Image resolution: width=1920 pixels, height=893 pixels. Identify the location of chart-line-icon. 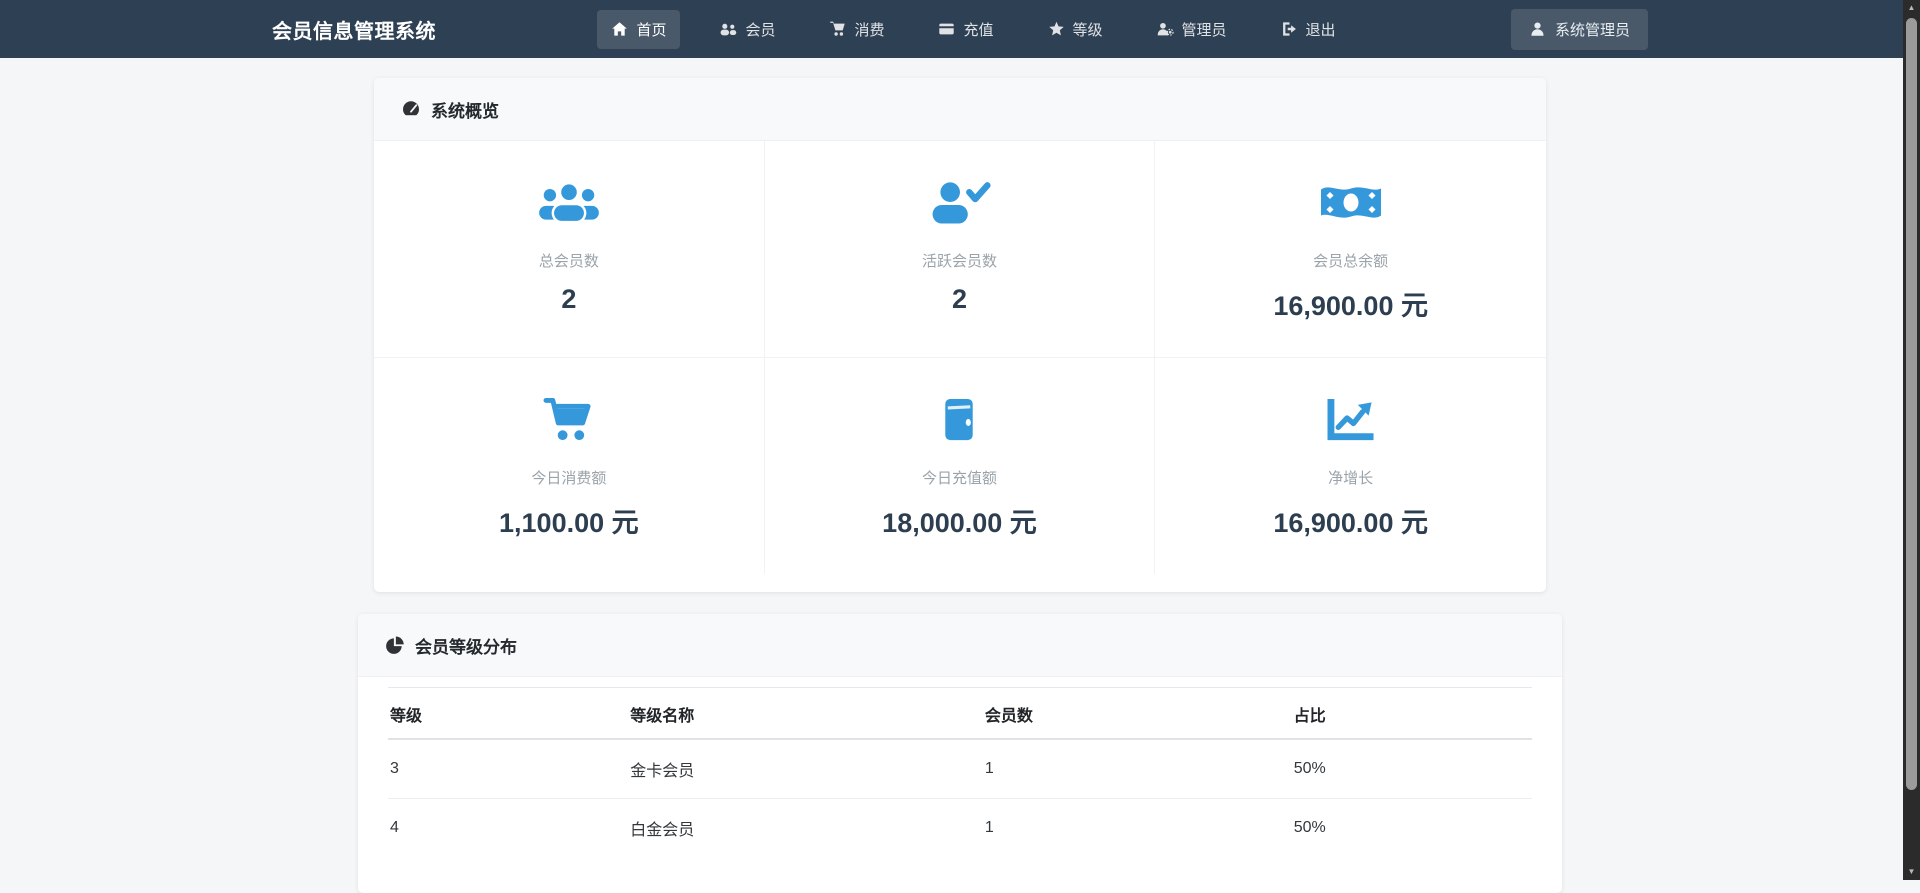
(1351, 419).